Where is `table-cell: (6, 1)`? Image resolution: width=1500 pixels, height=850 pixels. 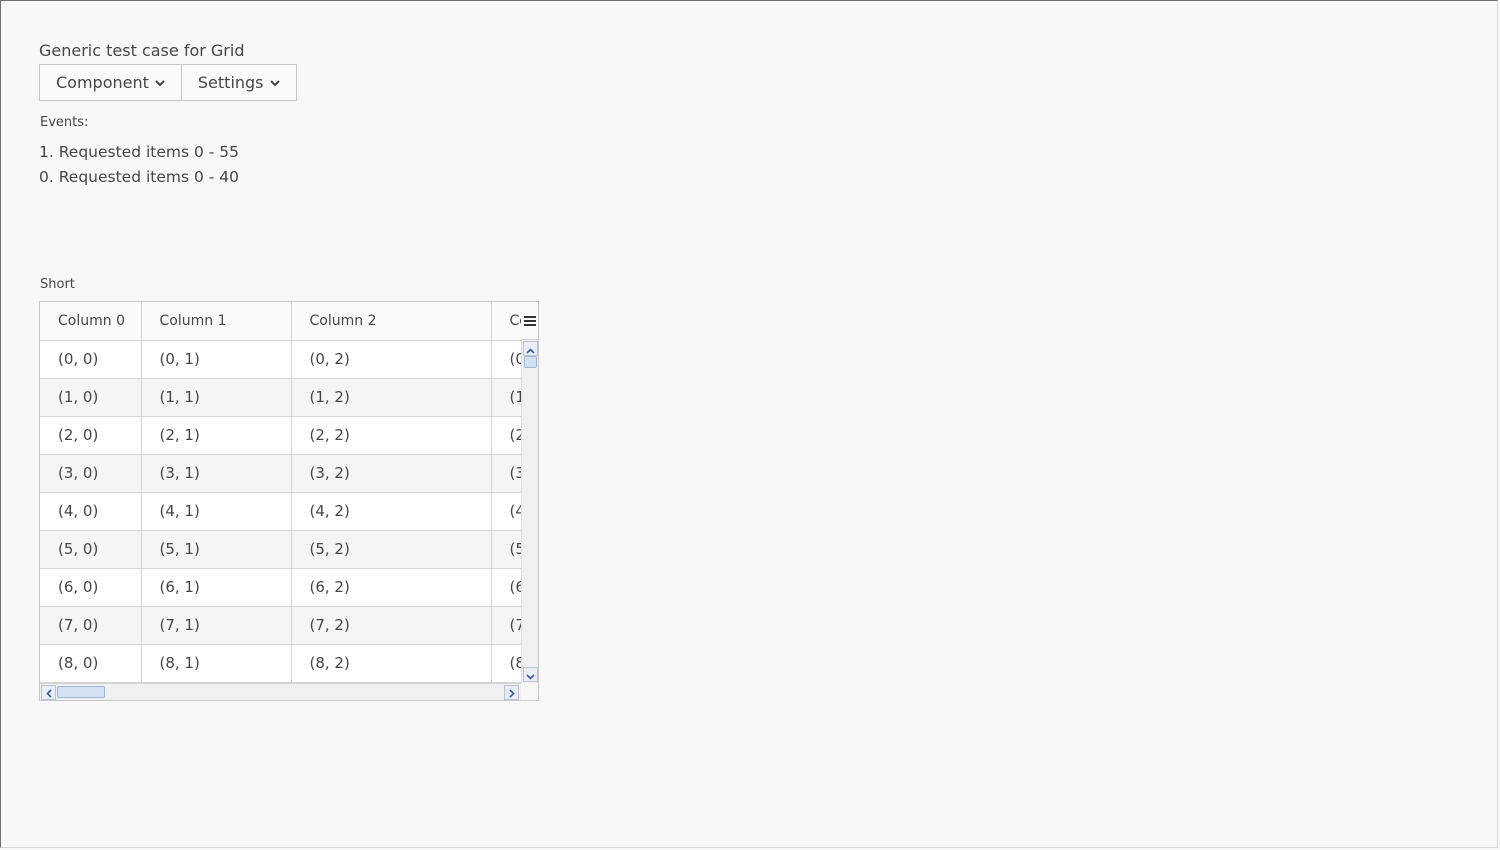
table-cell: (6, 1) is located at coordinates (216, 587).